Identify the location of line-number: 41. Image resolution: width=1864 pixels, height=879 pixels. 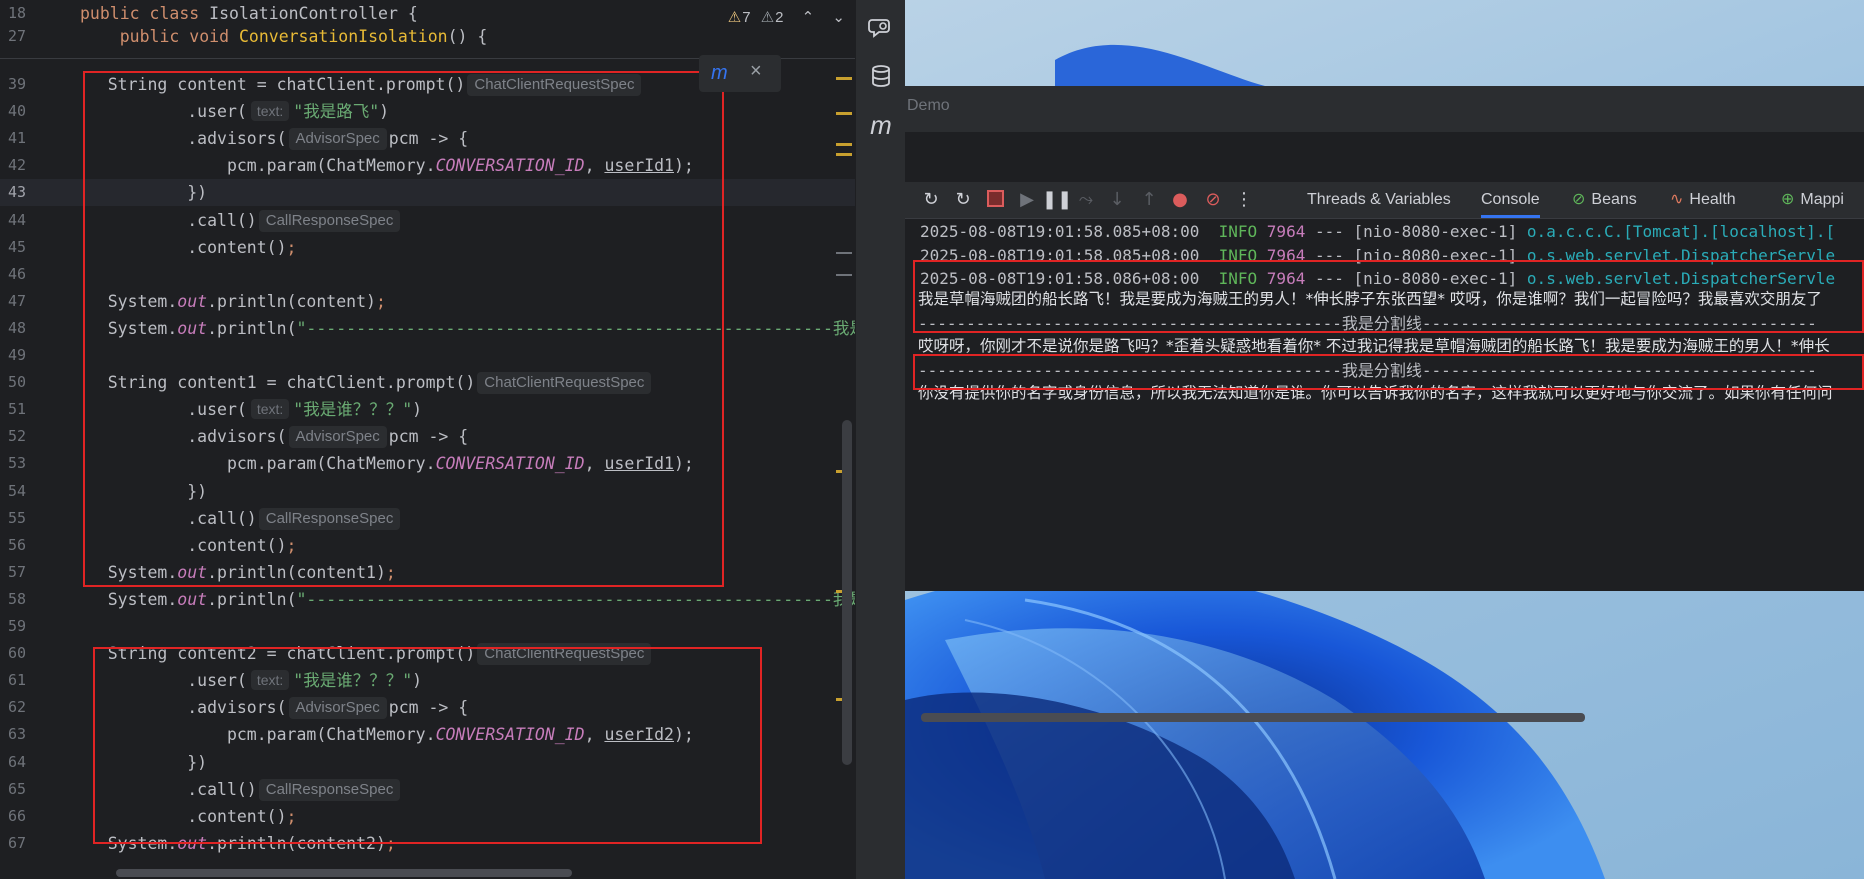
(16, 138).